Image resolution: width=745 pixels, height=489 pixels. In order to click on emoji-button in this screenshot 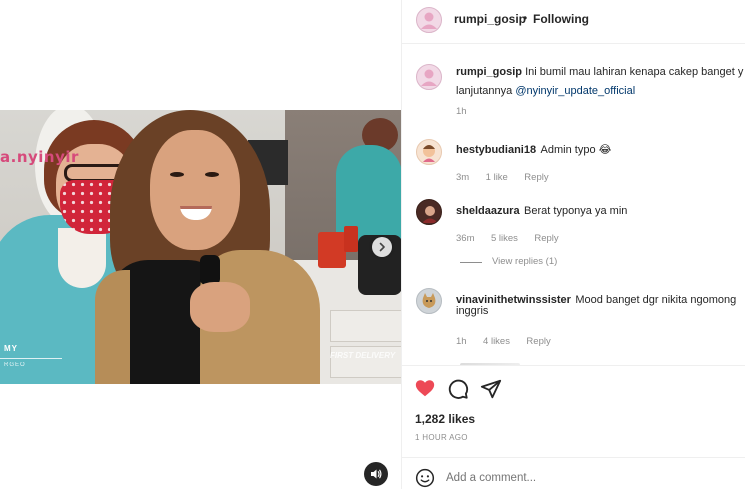, I will do `click(425, 478)`.